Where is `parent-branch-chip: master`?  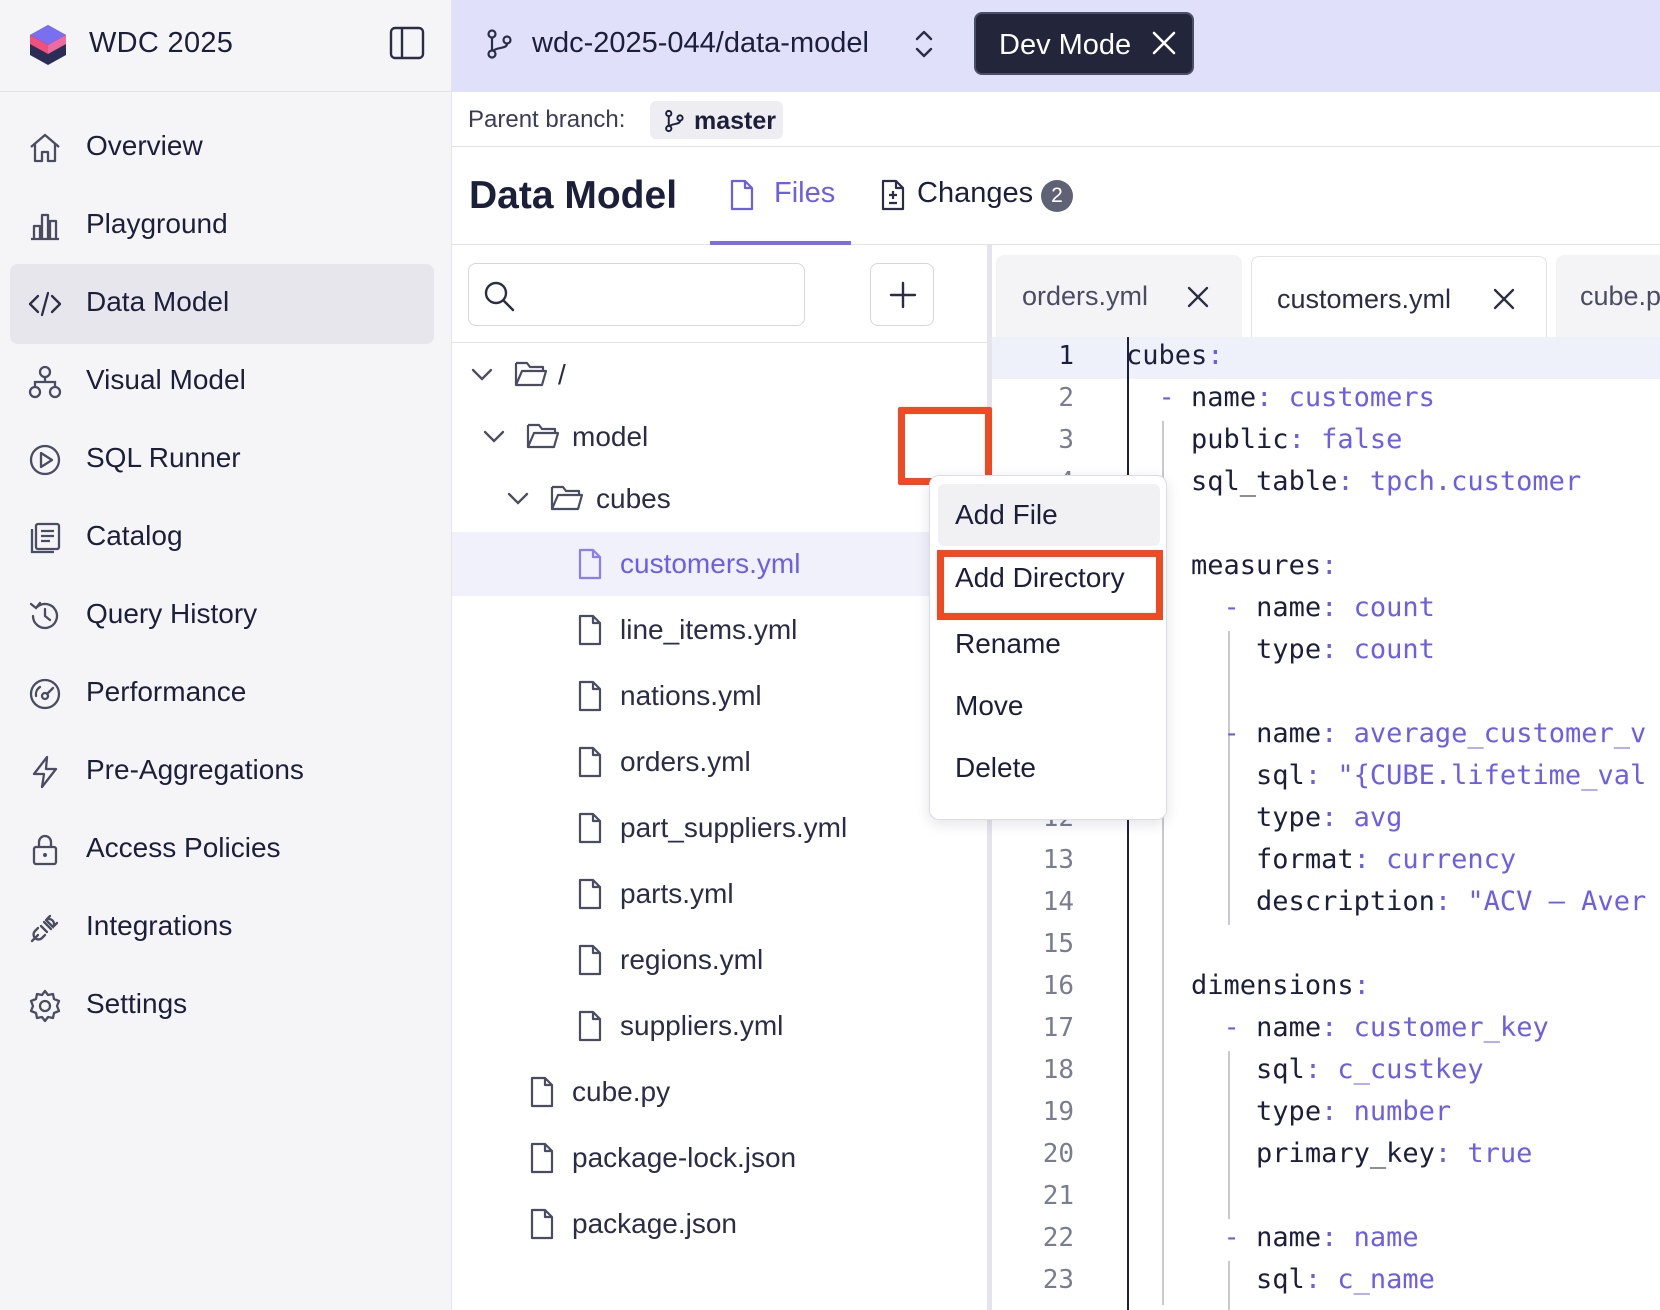
parent-branch-chip: master is located at coordinates (716, 120).